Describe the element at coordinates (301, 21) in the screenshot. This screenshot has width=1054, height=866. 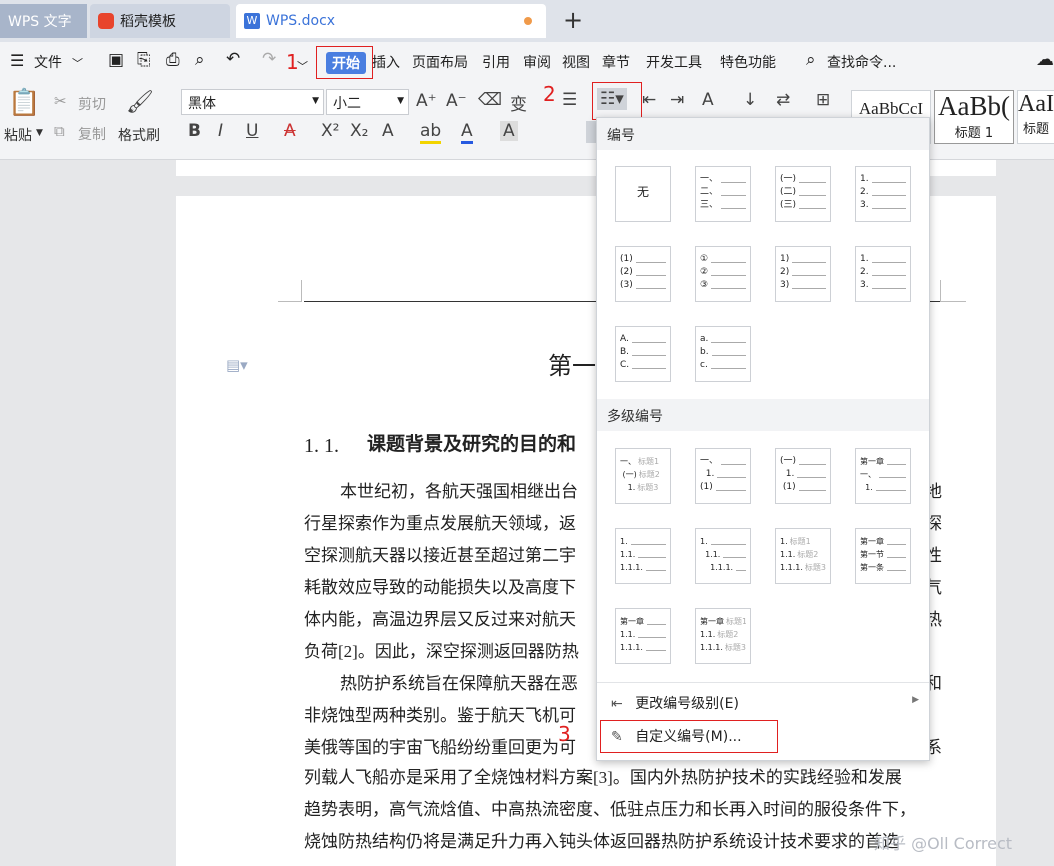
I see `tab-label: WPS.docx` at that location.